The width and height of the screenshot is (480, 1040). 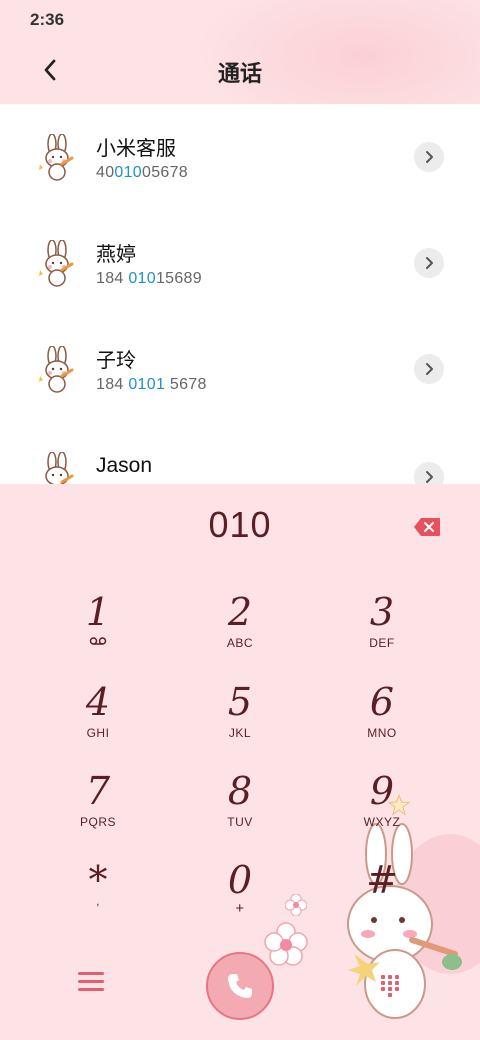 What do you see at coordinates (98, 612) in the screenshot?
I see `key-digit: 1` at bounding box center [98, 612].